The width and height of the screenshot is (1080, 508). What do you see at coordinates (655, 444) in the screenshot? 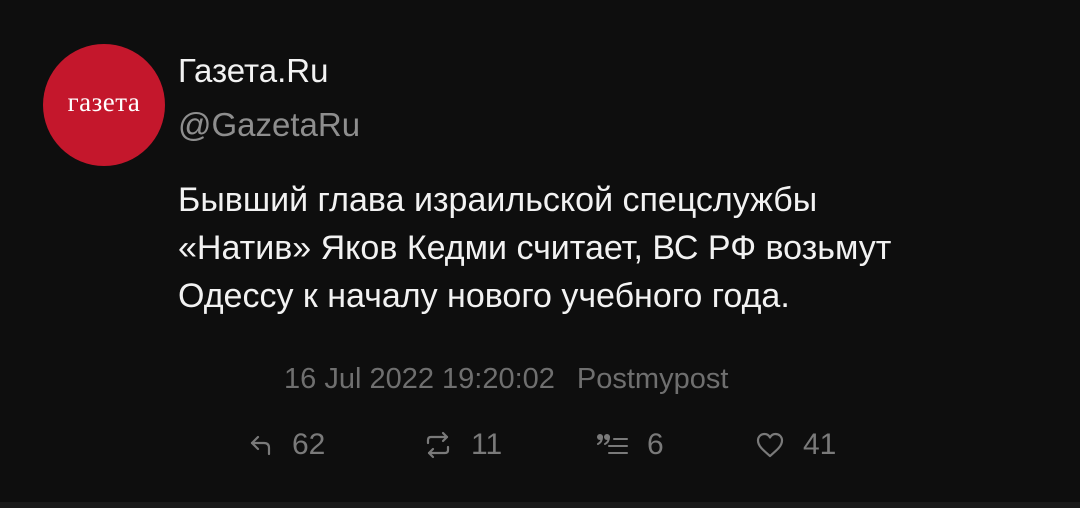
I see `quote-count: 6` at bounding box center [655, 444].